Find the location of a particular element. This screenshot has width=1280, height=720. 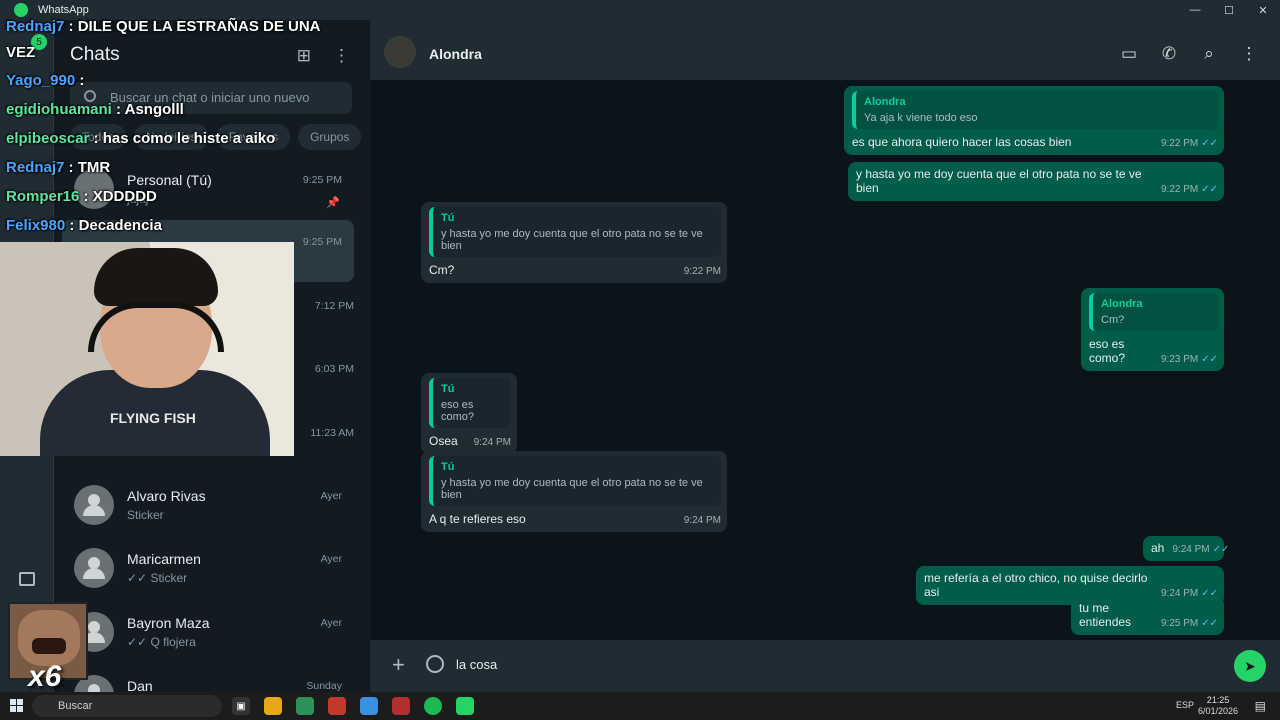

system-clock: 21:25 6/01/2026 is located at coordinates (1218, 706).